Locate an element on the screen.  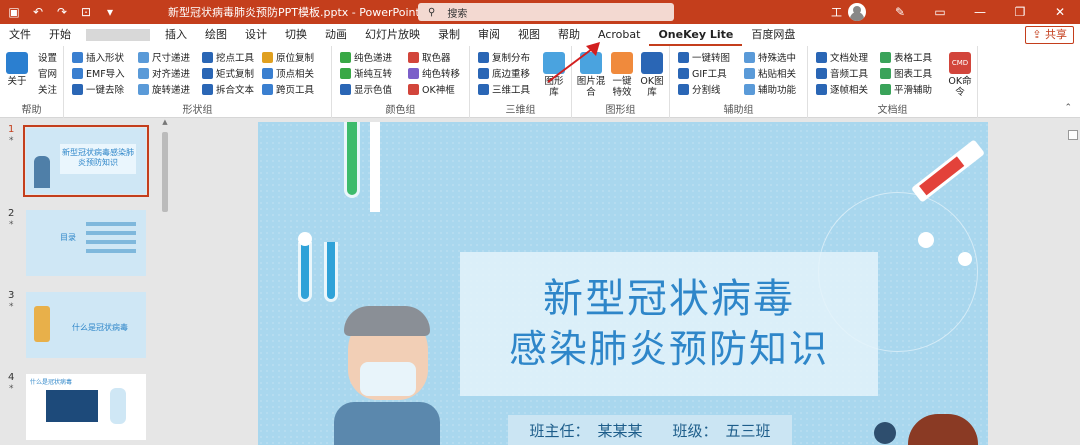
assist-function-label: 辅助功能 is located at coordinates (777, 90).